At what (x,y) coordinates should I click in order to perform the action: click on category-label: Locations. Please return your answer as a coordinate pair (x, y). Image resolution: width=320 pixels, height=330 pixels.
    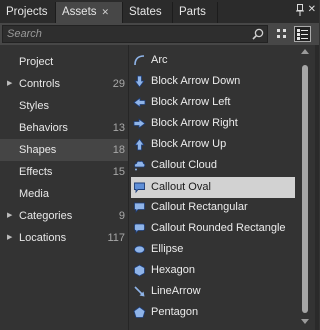
    Looking at the image, I should click on (43, 238).